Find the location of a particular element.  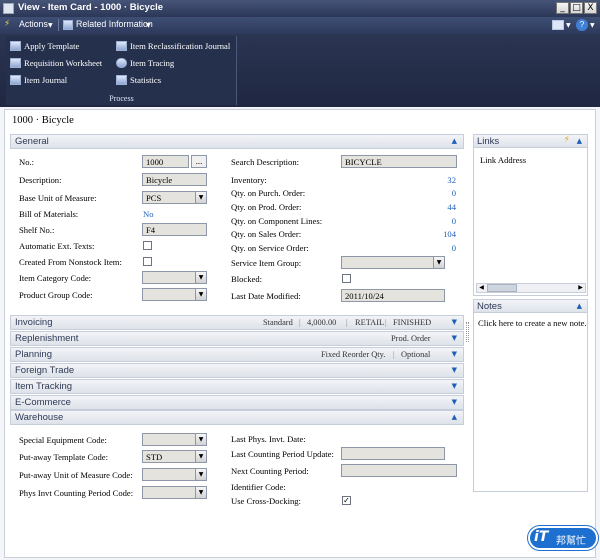

fasttab-label: Replenishment is located at coordinates (47, 338).